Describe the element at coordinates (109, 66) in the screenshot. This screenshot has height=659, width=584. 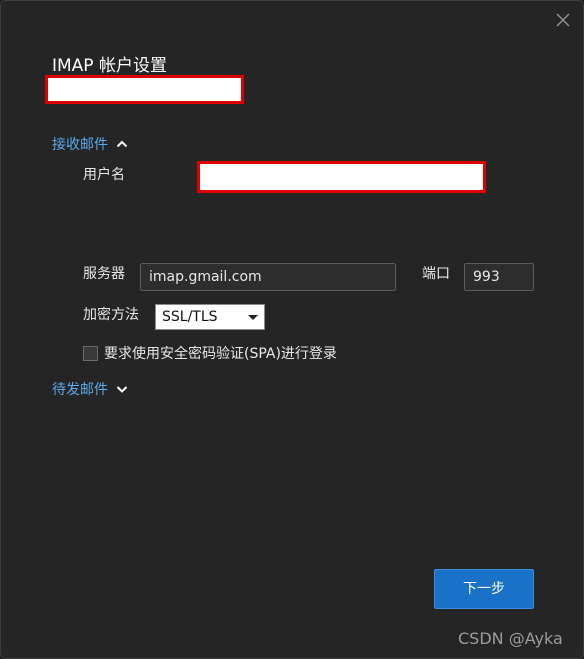
I see `dialog-title: IMAP 帐户设置` at that location.